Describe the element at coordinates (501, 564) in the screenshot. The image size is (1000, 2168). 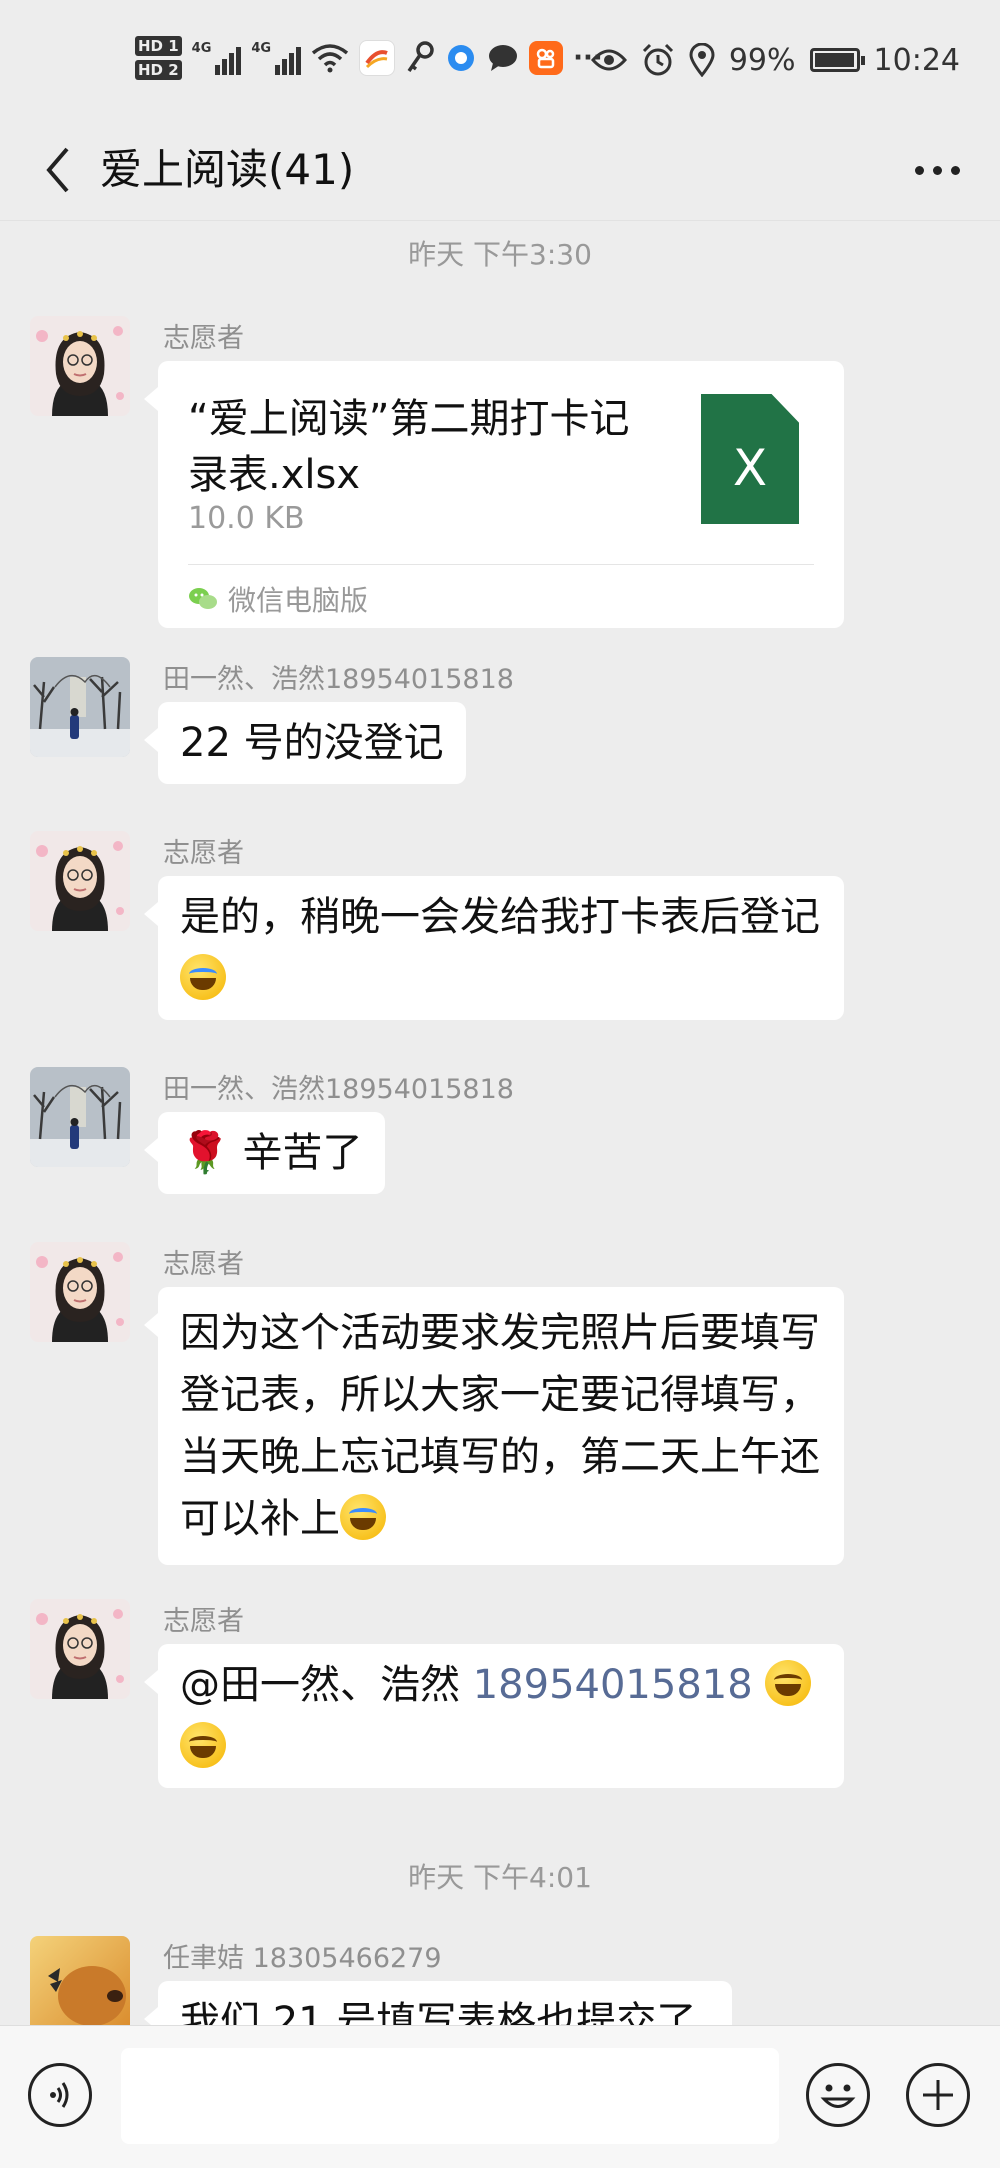
I see `divider` at that location.